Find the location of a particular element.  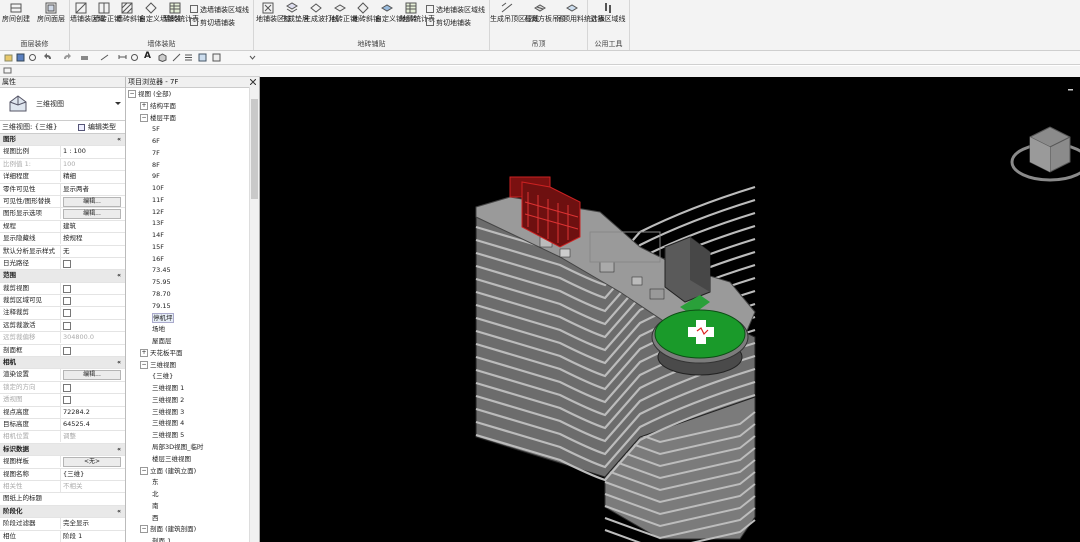

ribbon-button-ceiling-gypsum: 石膏方板吊顶 is located at coordinates (545, 12).